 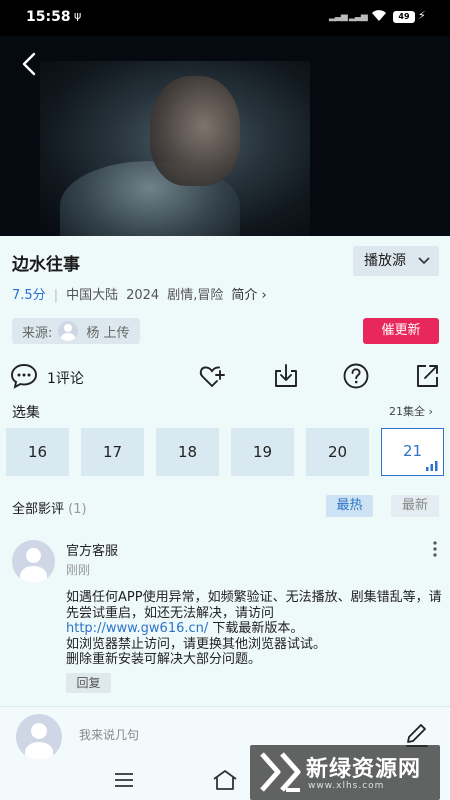 What do you see at coordinates (46, 265) in the screenshot?
I see `show-title: 边水往事` at bounding box center [46, 265].